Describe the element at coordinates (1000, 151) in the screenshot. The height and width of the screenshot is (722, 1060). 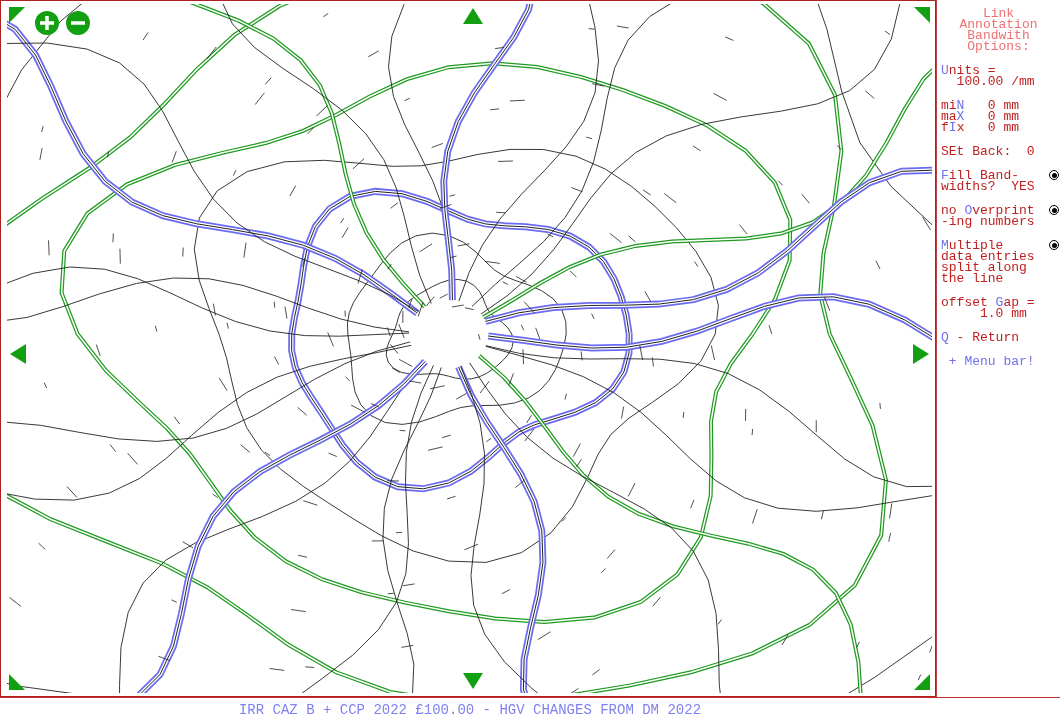
I see `option-text: SEt Back: 0` at that location.